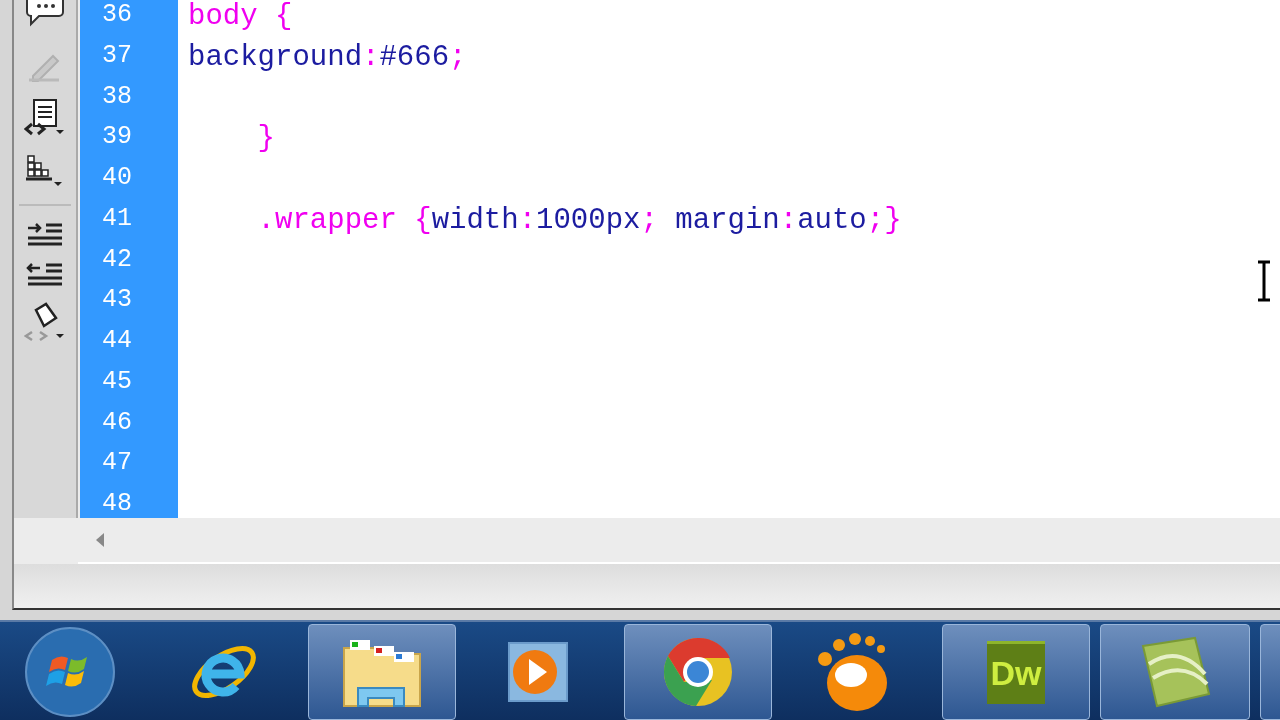  I want to click on start-orb-icon, so click(70, 672).